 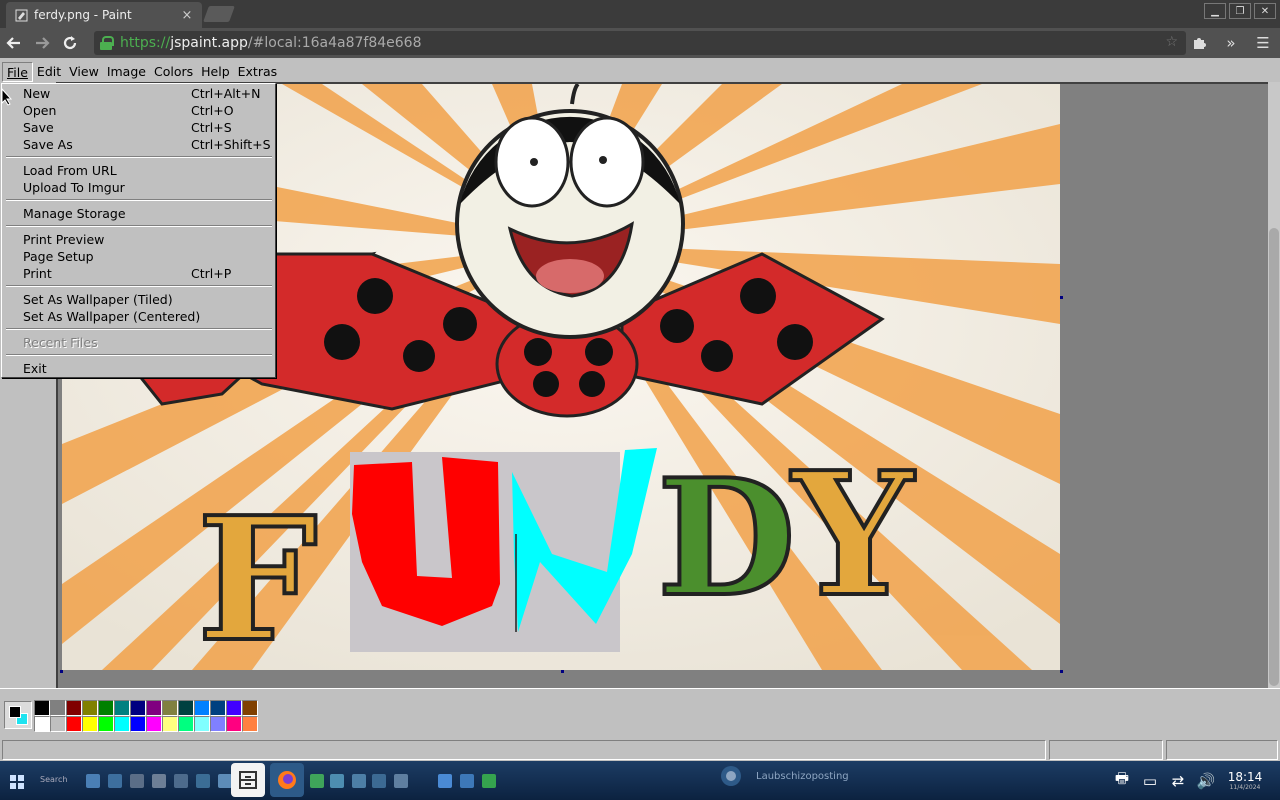 I want to click on file-menu-item: Save Ctrl+S, so click(x=139, y=127).